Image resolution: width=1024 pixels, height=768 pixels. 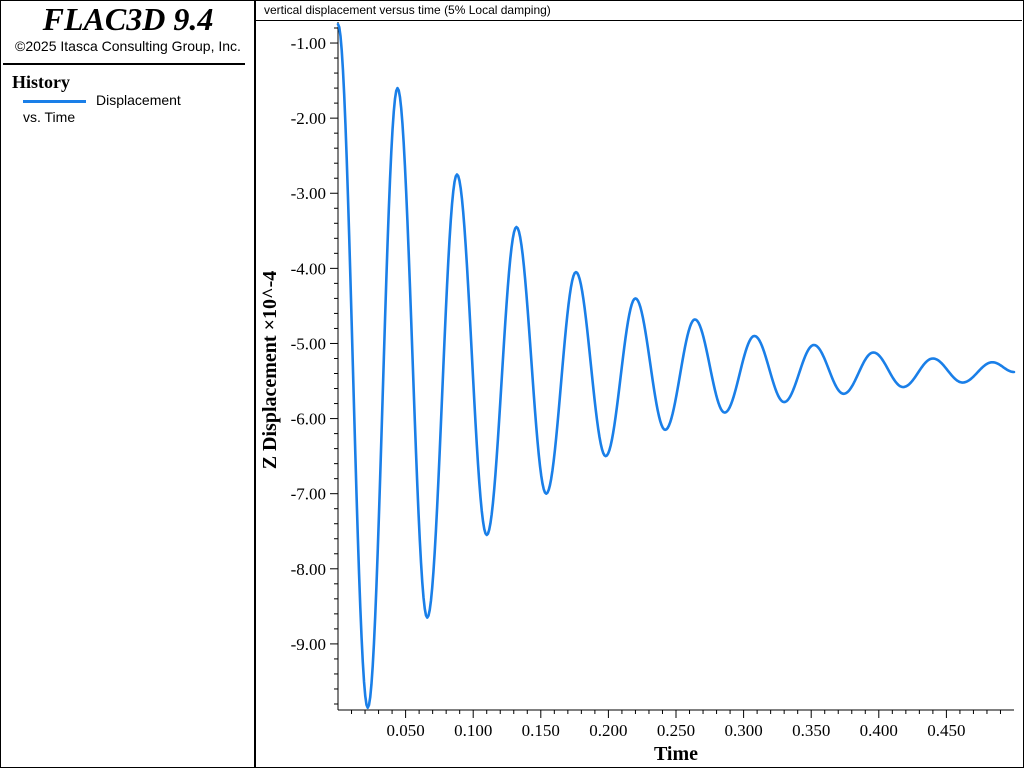 What do you see at coordinates (308, 43) in the screenshot?
I see `y-tick-label: -1.00` at bounding box center [308, 43].